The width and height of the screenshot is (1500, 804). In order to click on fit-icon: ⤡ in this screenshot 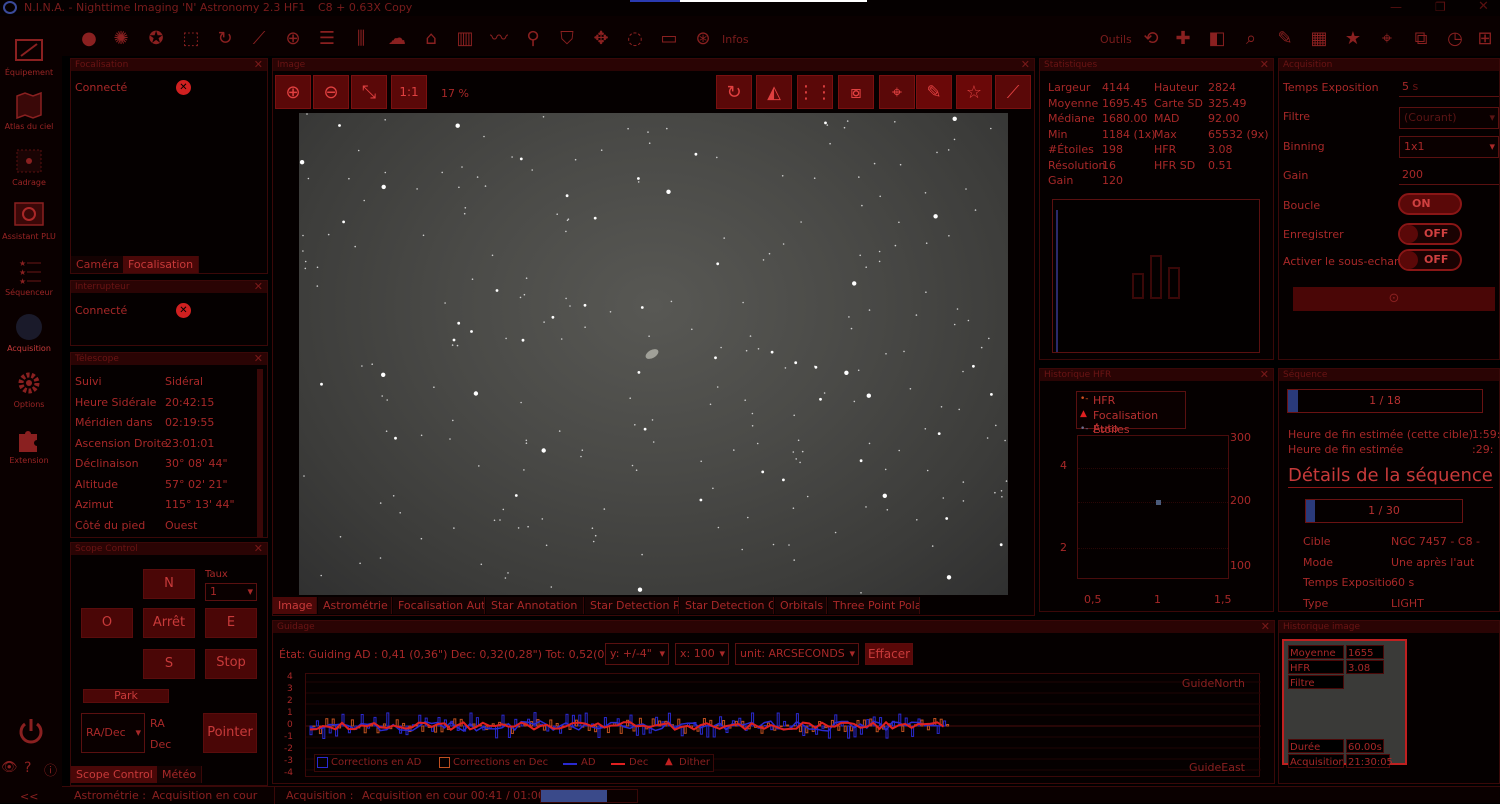, I will do `click(369, 92)`.